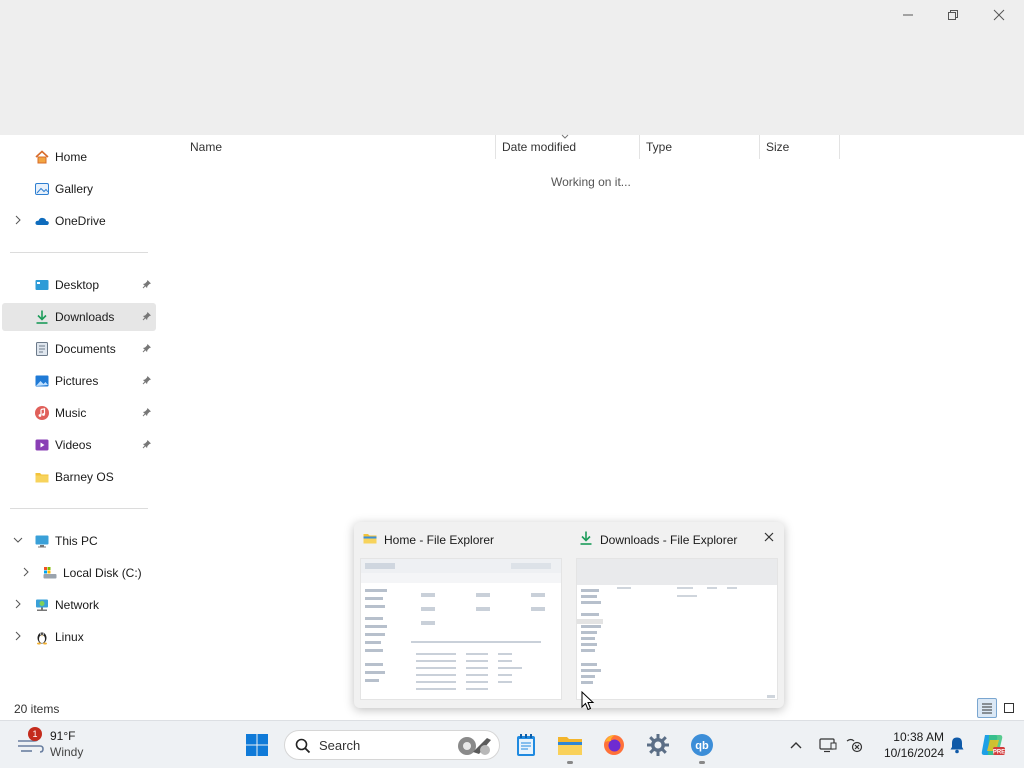 This screenshot has width=1024, height=768. I want to click on show-hidden-icons-button, so click(796, 745).